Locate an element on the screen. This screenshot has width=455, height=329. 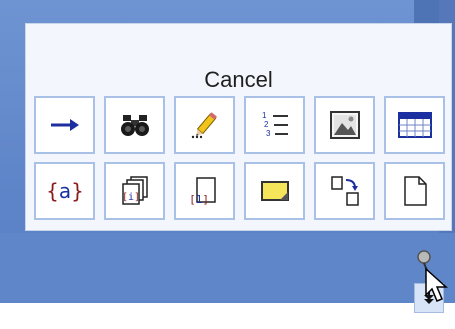
tool-find is located at coordinates (134, 125).